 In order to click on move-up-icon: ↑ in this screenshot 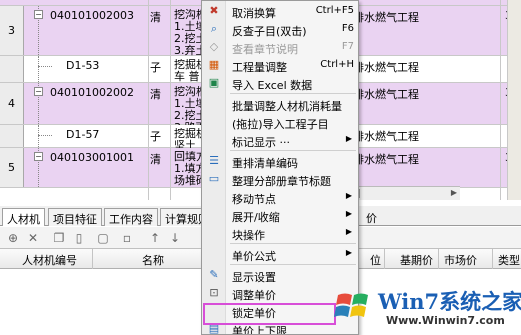, I will do `click(155, 238)`.